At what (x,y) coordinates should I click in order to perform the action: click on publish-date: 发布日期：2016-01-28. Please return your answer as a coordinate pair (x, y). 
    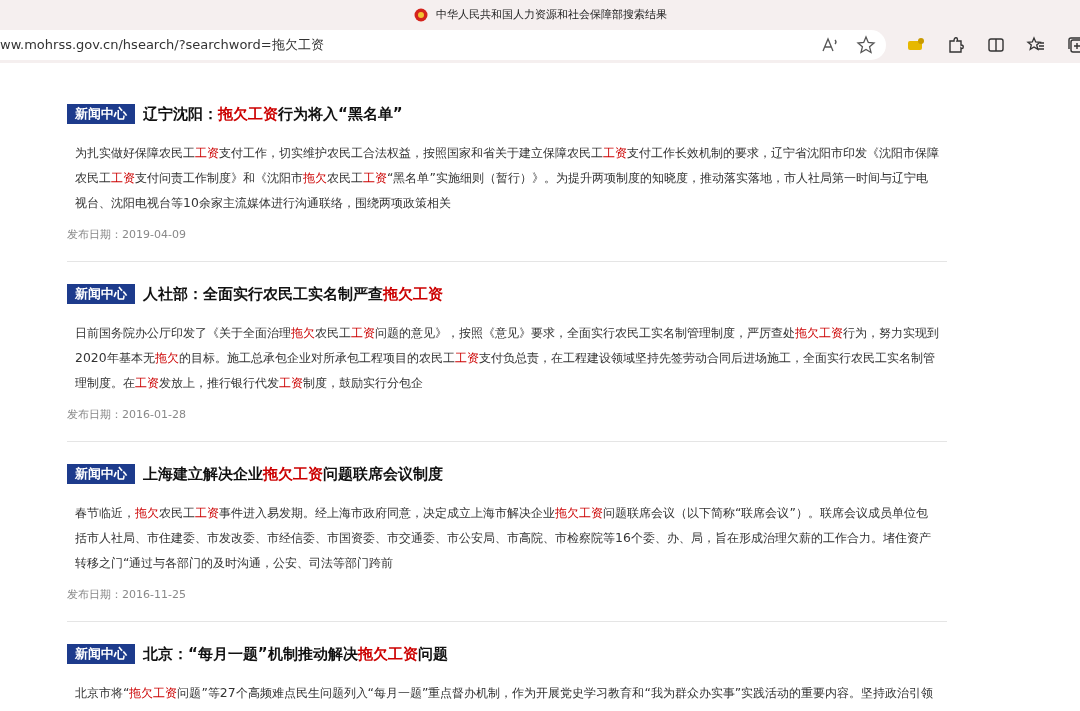
    Looking at the image, I should click on (127, 414).